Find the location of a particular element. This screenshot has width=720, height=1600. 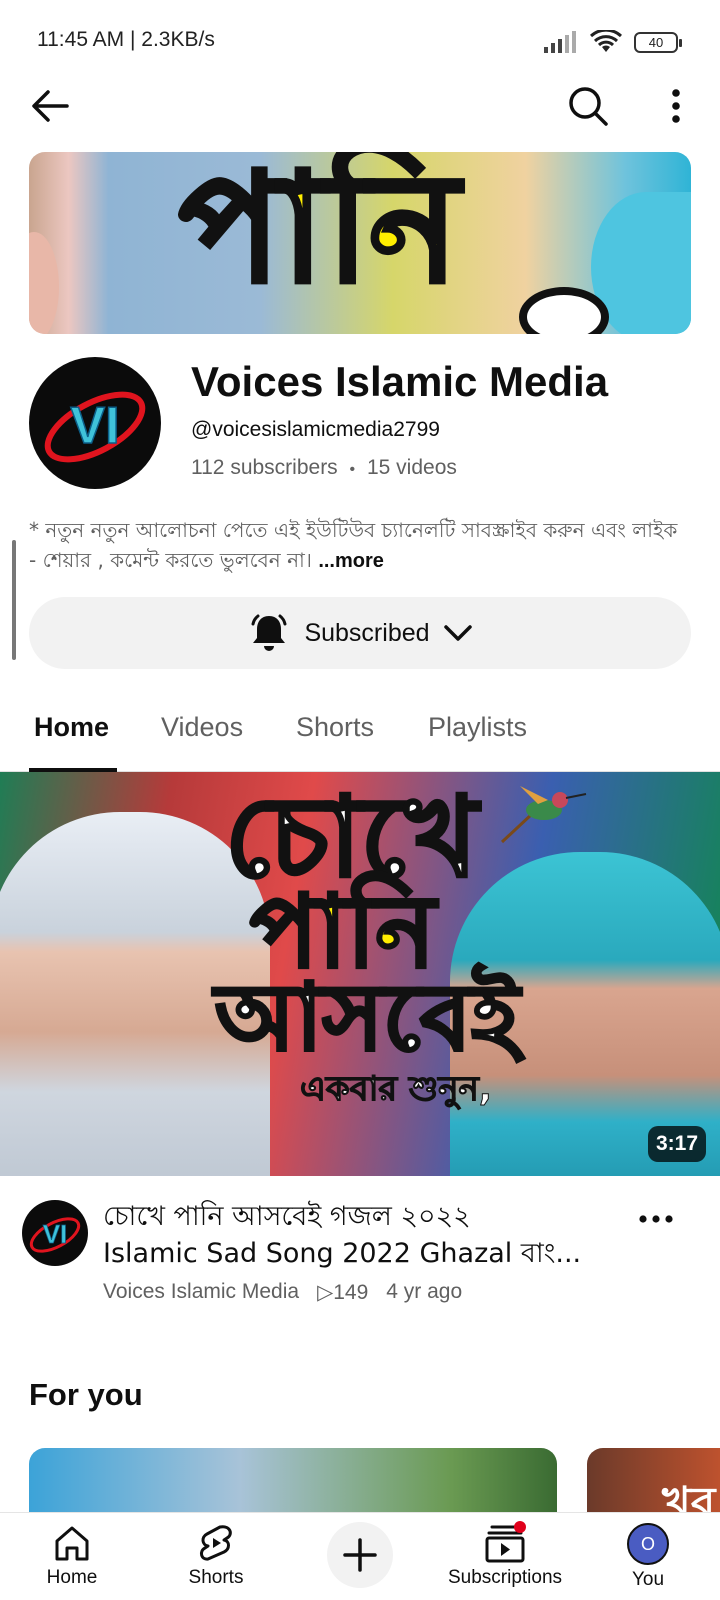

channel-tabs: Home Videos Shorts Playlists is located at coordinates (360, 736).